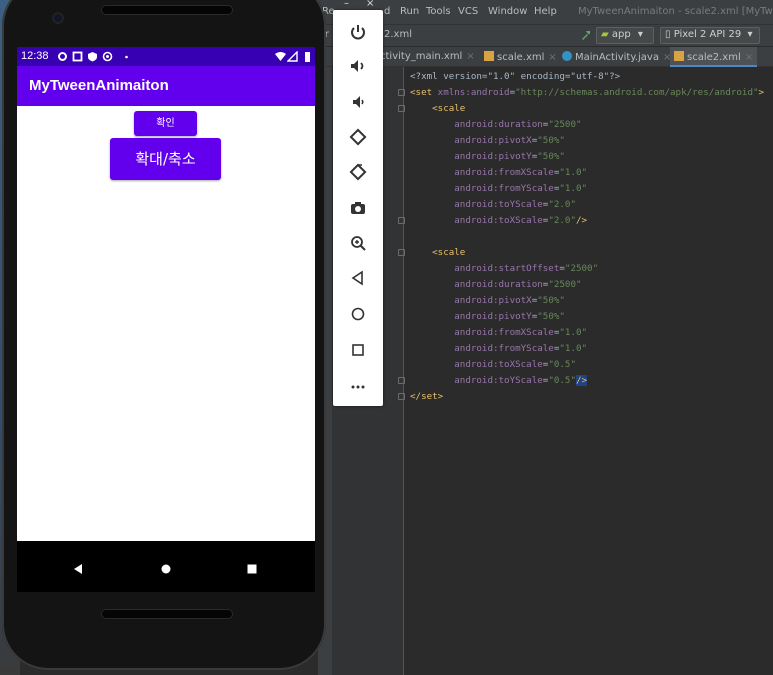 The height and width of the screenshot is (675, 773). Describe the element at coordinates (562, 220) in the screenshot. I see `code-token: "2.0"` at that location.